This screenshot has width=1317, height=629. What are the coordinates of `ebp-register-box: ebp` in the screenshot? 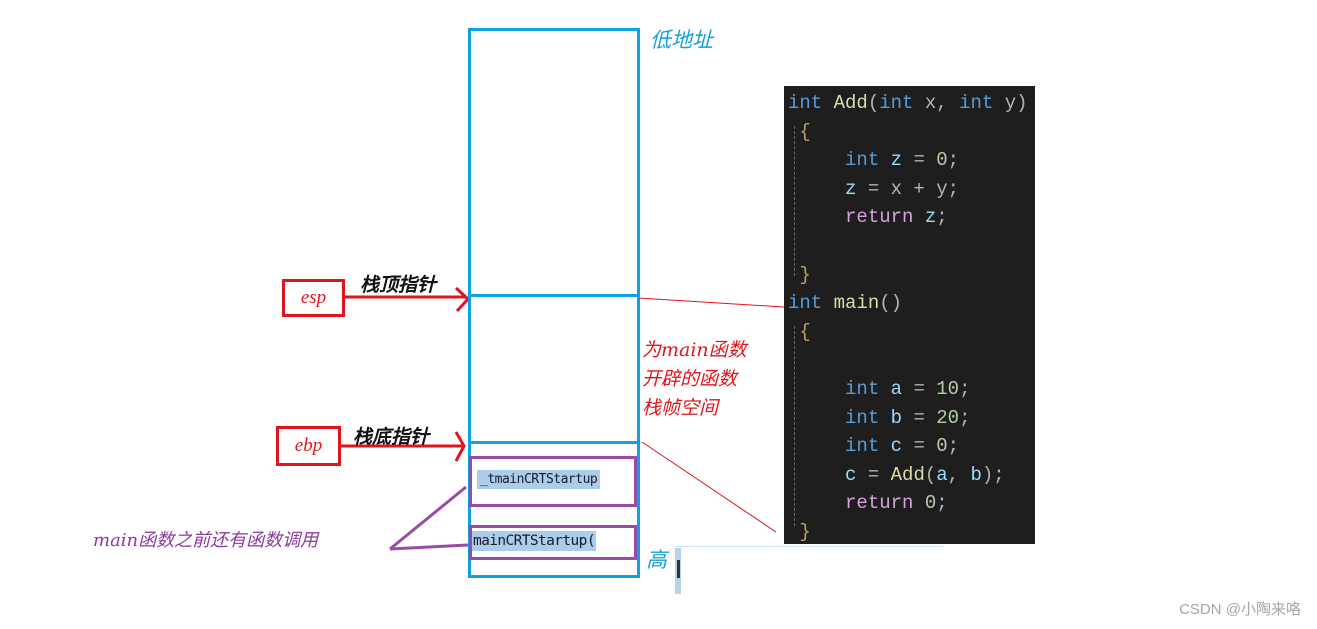 It's located at (308, 446).